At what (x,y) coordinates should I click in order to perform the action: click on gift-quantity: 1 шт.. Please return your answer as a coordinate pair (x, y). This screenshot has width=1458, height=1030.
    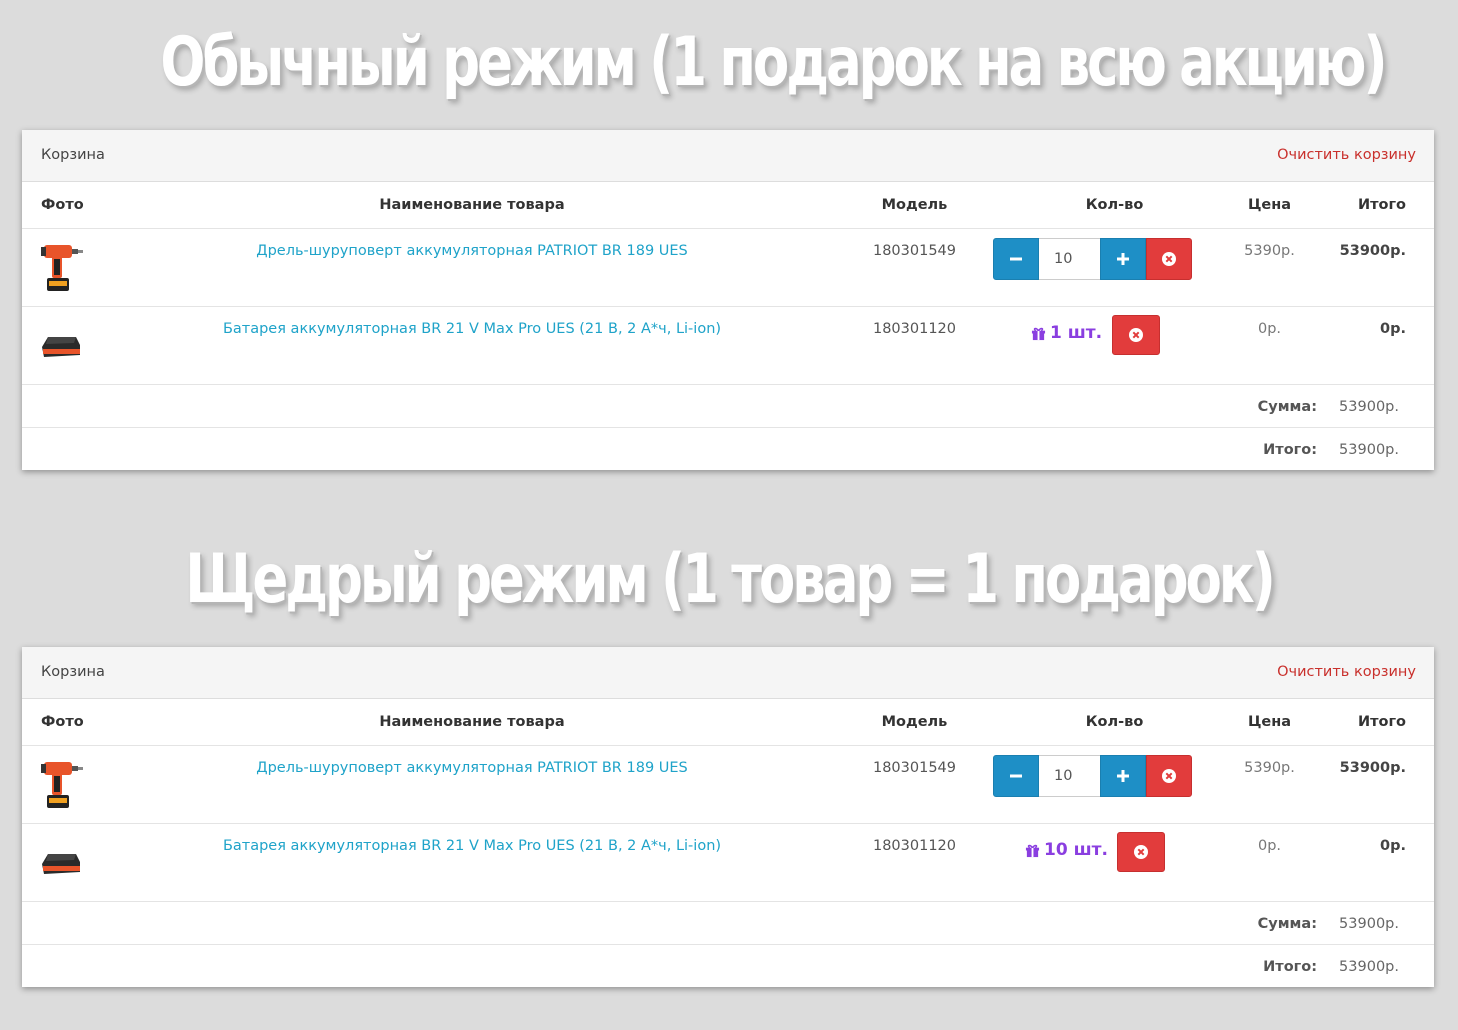
    Looking at the image, I should click on (1066, 333).